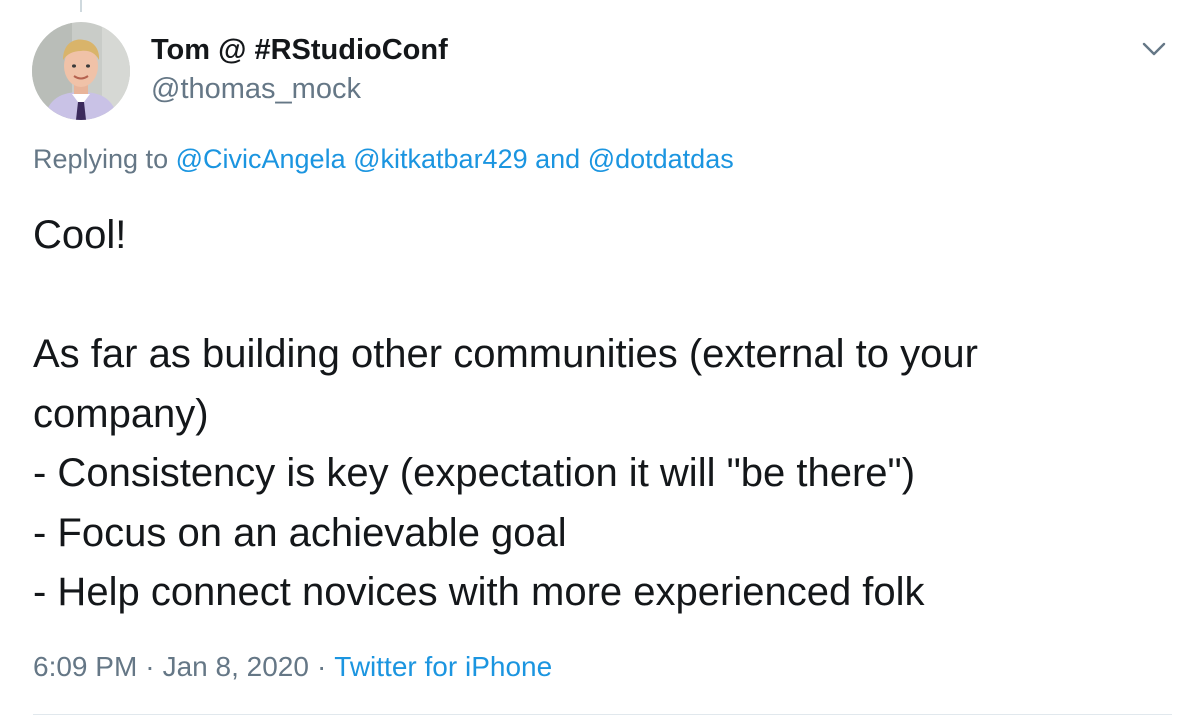  I want to click on tweet-line: - Focus on an achievable goal, so click(300, 532).